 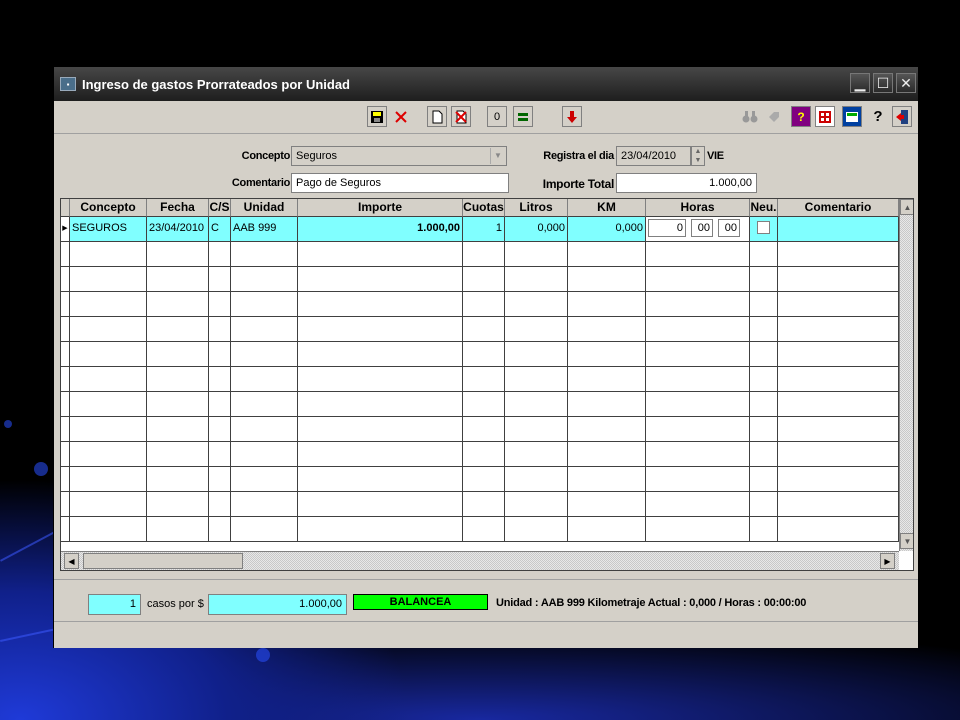 I want to click on grid-cell: SEGUROS, so click(x=108, y=229).